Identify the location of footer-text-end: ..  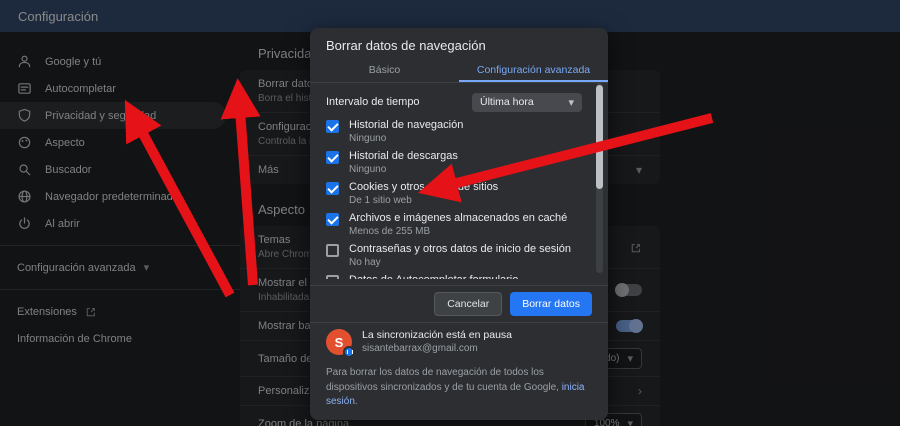
(356, 401).